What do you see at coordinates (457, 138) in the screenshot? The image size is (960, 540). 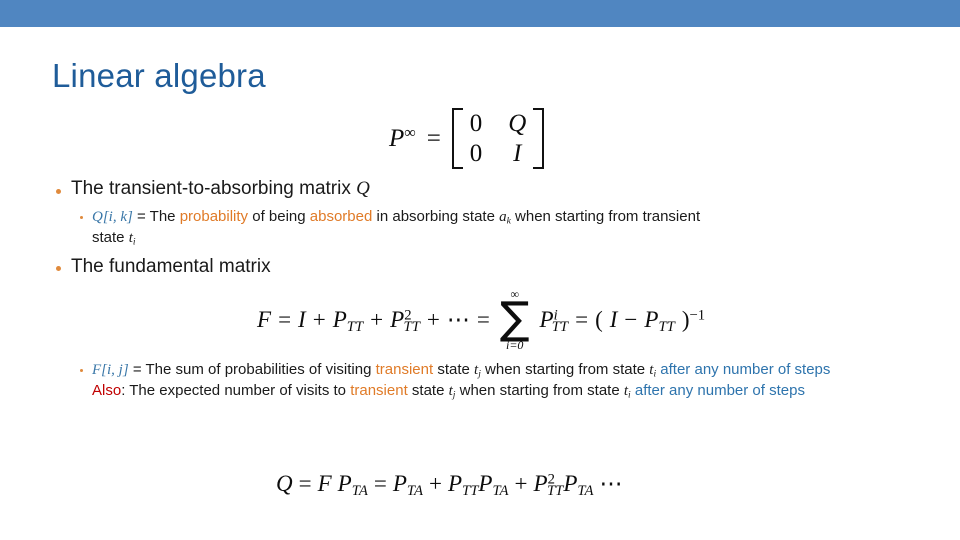 I see `bracket-left` at bounding box center [457, 138].